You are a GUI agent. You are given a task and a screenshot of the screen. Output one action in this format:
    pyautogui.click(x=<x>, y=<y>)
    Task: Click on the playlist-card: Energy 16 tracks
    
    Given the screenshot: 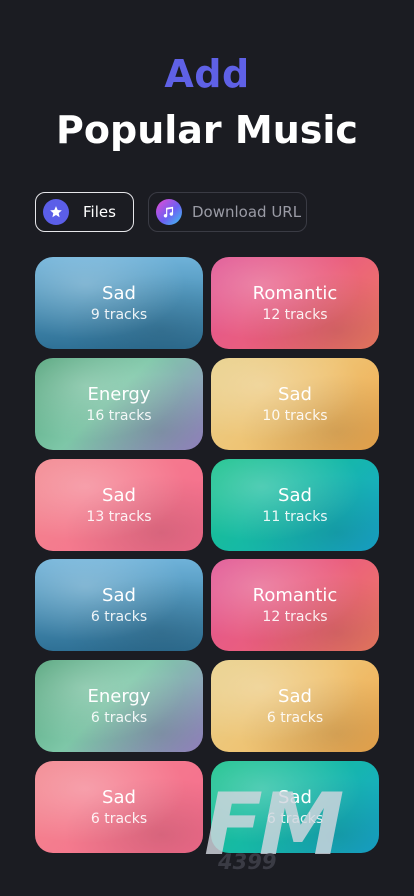 What is the action you would take?
    pyautogui.click(x=119, y=403)
    